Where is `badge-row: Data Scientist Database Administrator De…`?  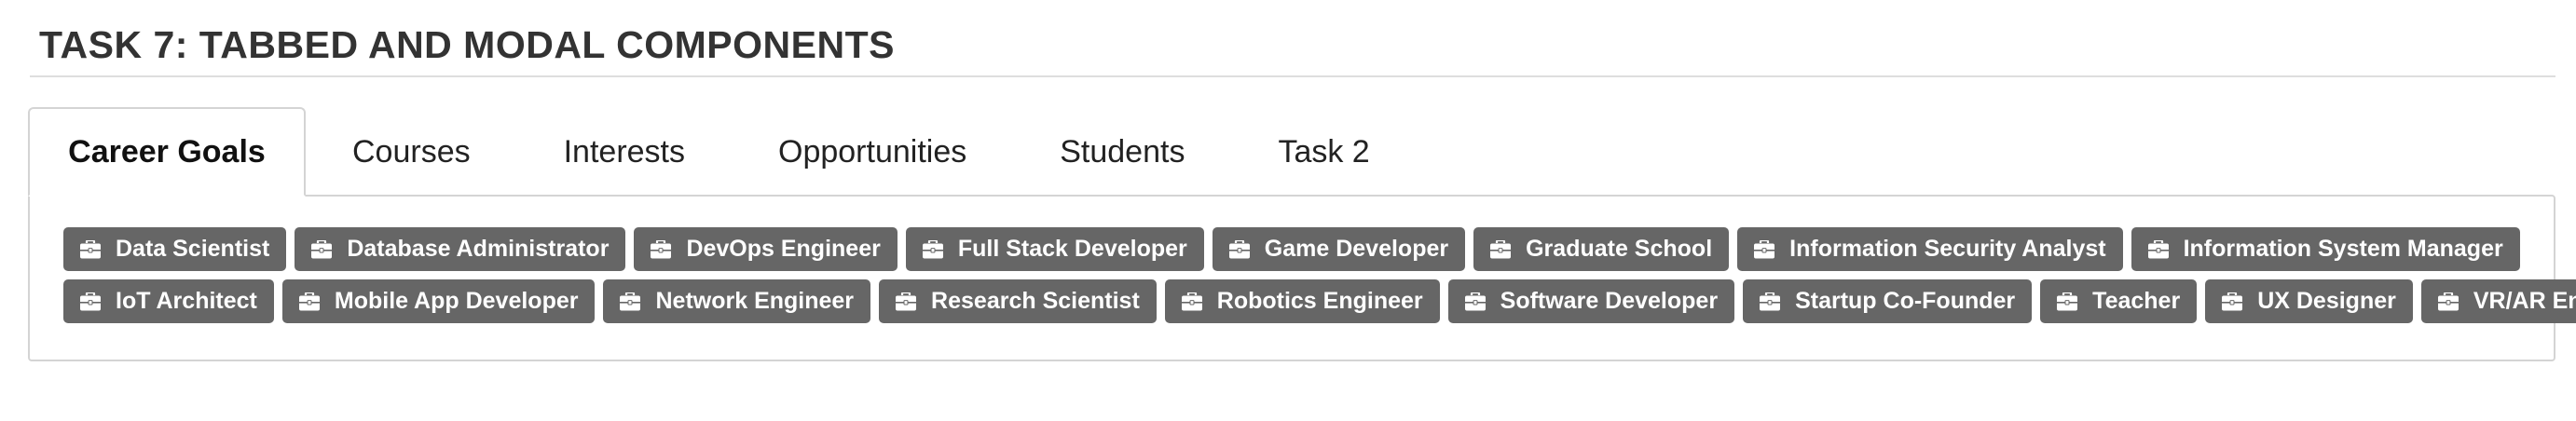 badge-row: Data Scientist Database Administrator De… is located at coordinates (1291, 249).